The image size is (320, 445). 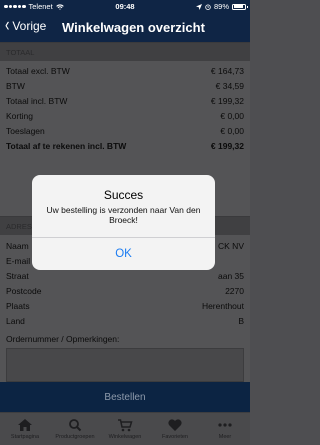 What do you see at coordinates (24, 290) in the screenshot?
I see `address-row-label: Postcode` at bounding box center [24, 290].